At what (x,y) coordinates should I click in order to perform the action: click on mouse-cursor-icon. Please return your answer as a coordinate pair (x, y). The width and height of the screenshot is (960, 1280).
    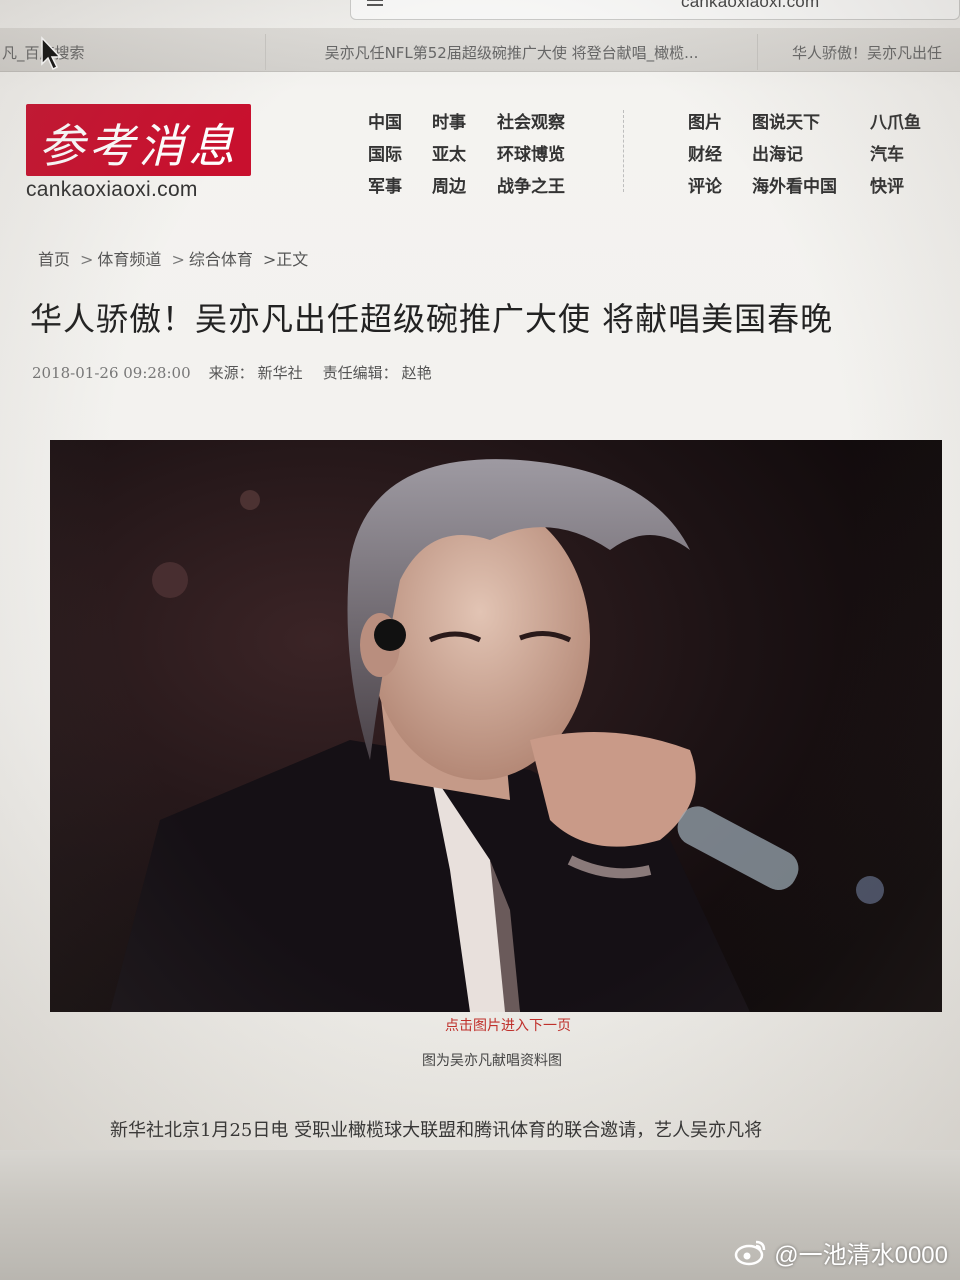
    Looking at the image, I should click on (51, 53).